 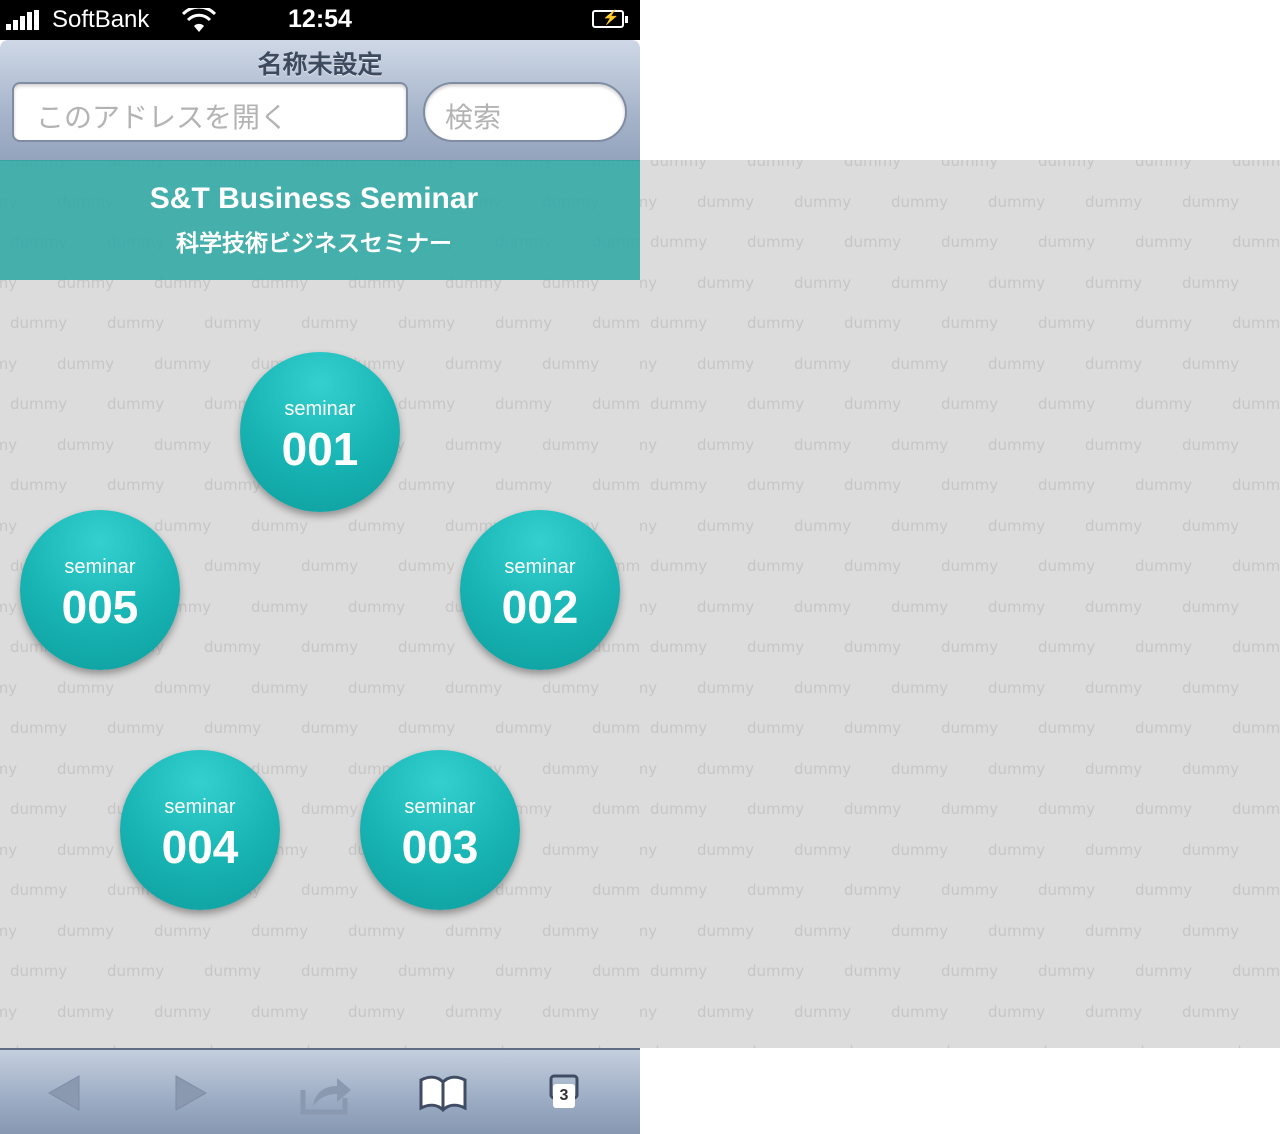 I want to click on bookmarks-button, so click(x=443, y=1093).